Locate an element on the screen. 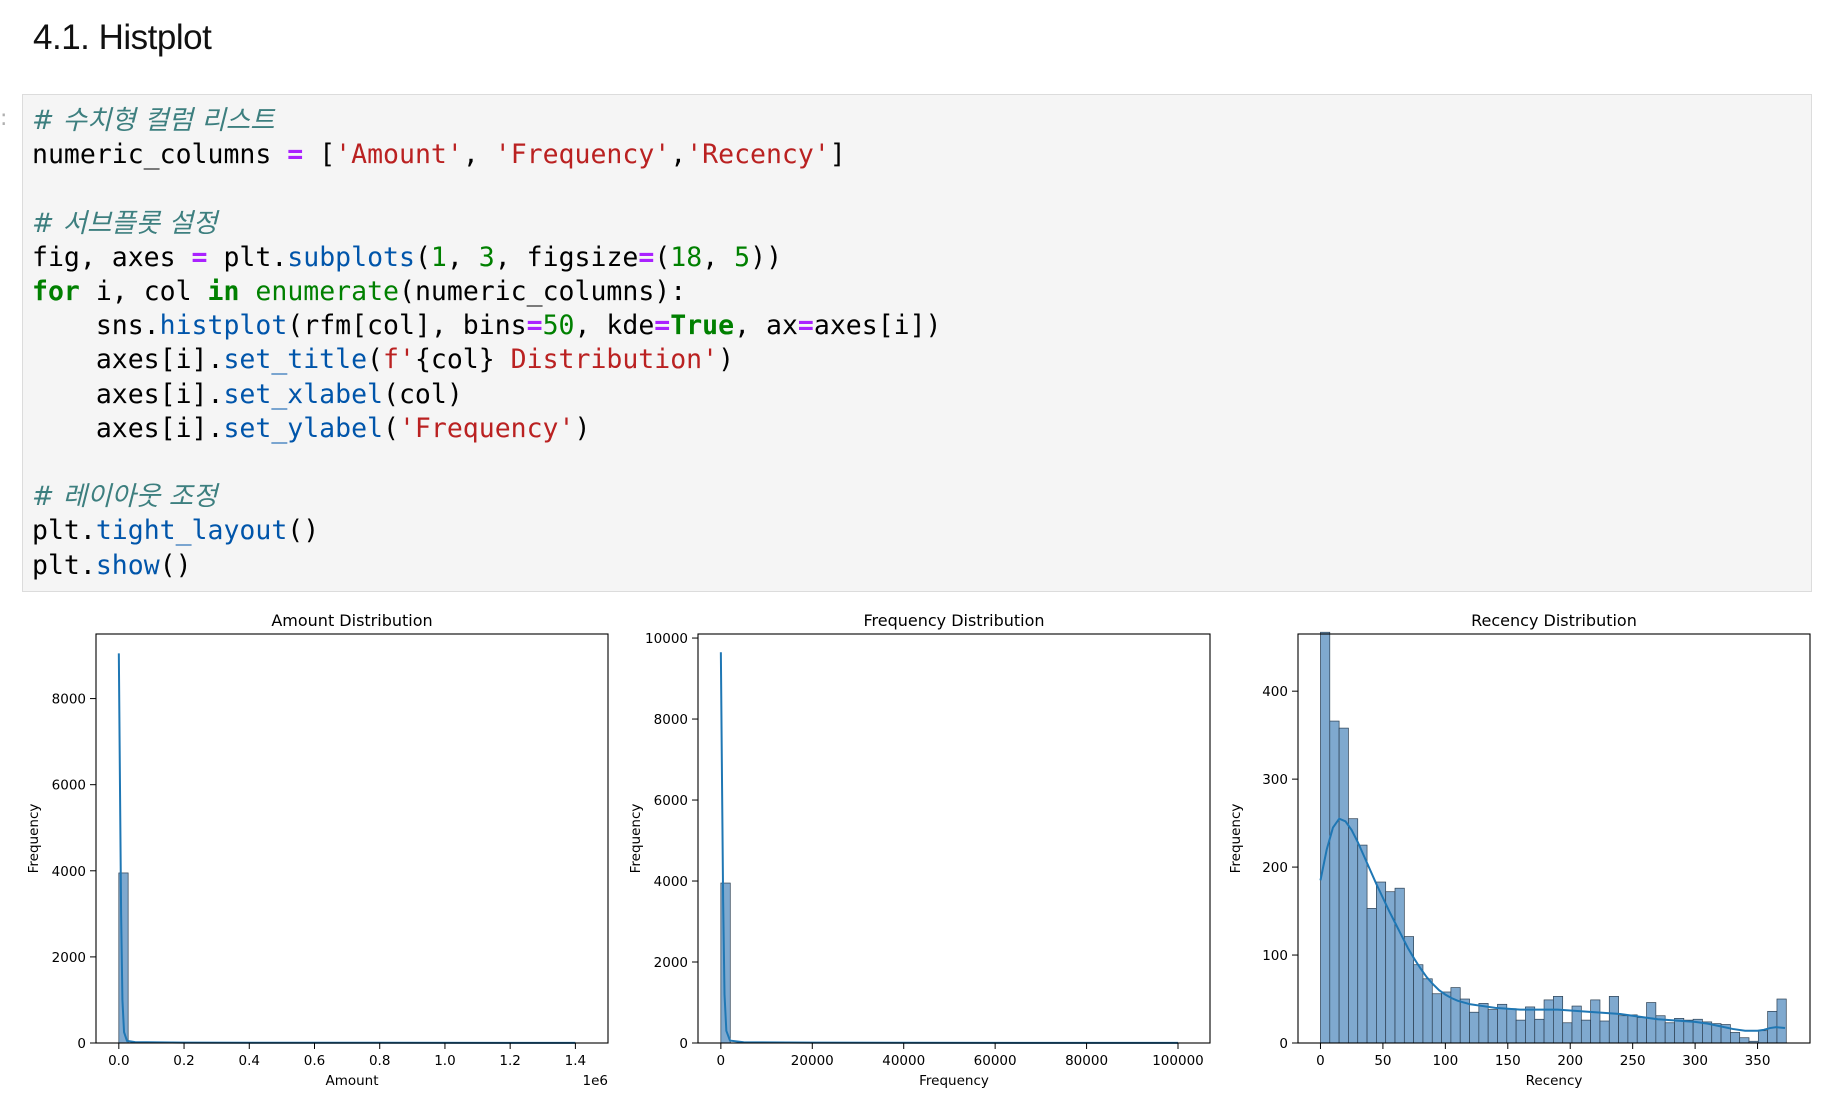  x-axis-label: Recency is located at coordinates (1554, 1081).